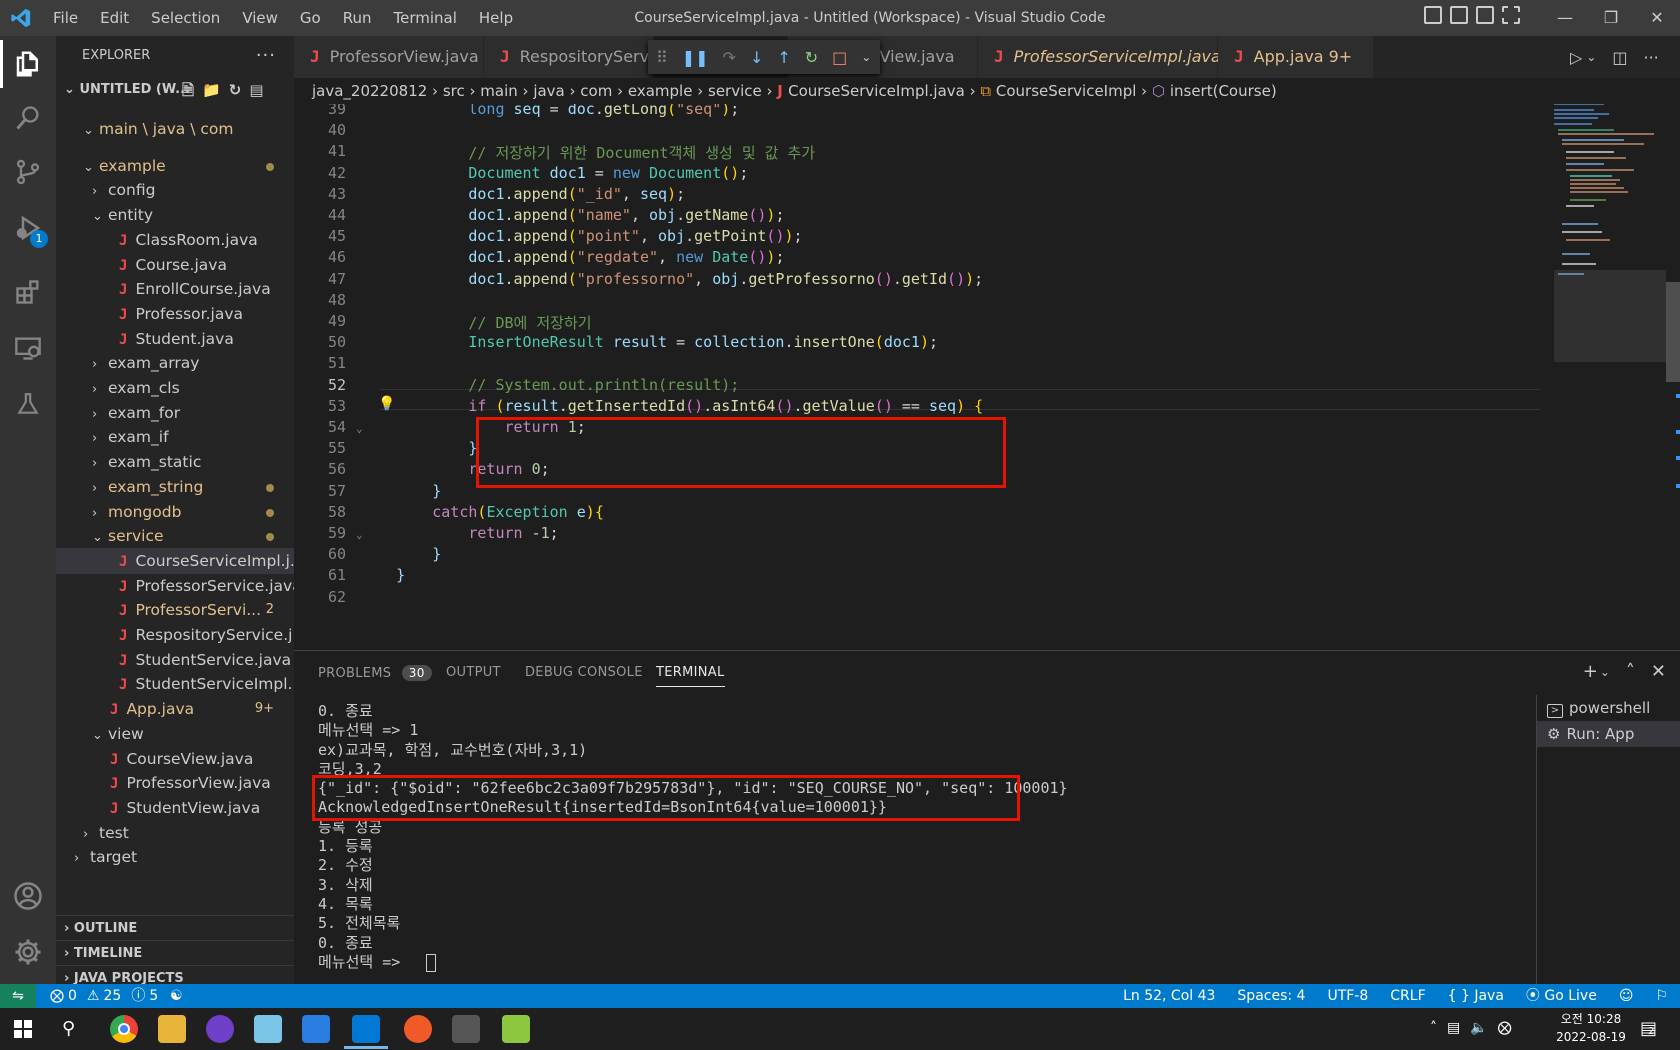  What do you see at coordinates (1661, 996) in the screenshot?
I see `notifications-bell-icon: ⚐` at bounding box center [1661, 996].